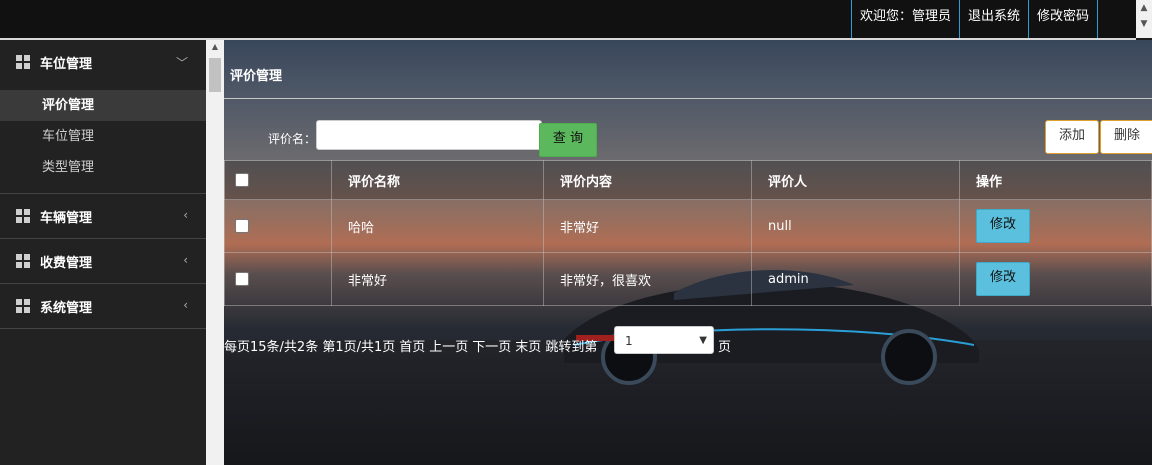 The width and height of the screenshot is (1152, 465). Describe the element at coordinates (647, 279) in the screenshot. I see `review-content-cell: 非常好，很喜欢` at that location.